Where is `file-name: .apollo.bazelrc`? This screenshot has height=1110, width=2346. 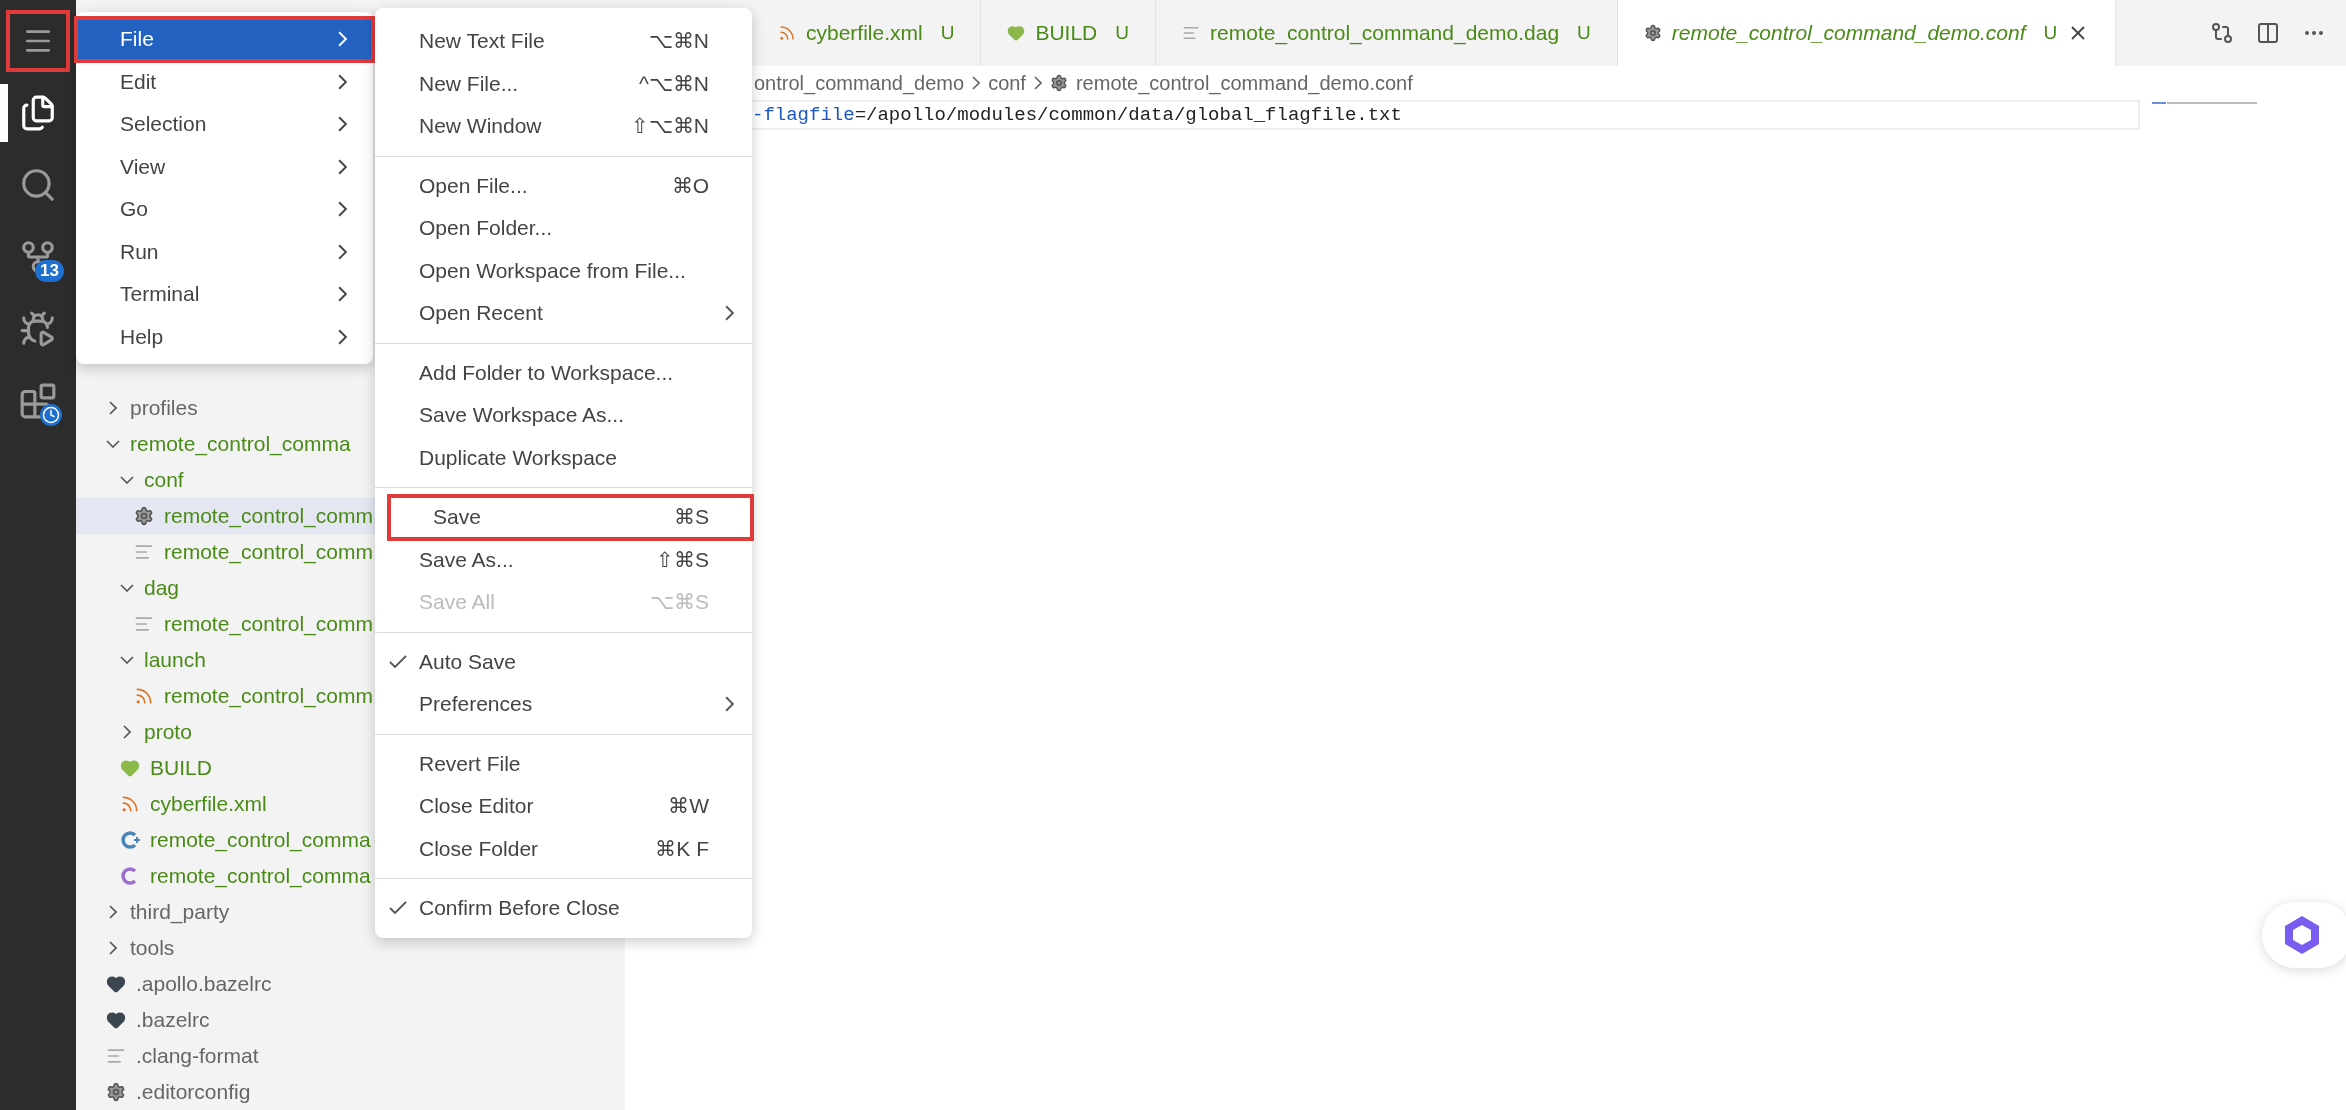
file-name: .apollo.bazelrc is located at coordinates (204, 984).